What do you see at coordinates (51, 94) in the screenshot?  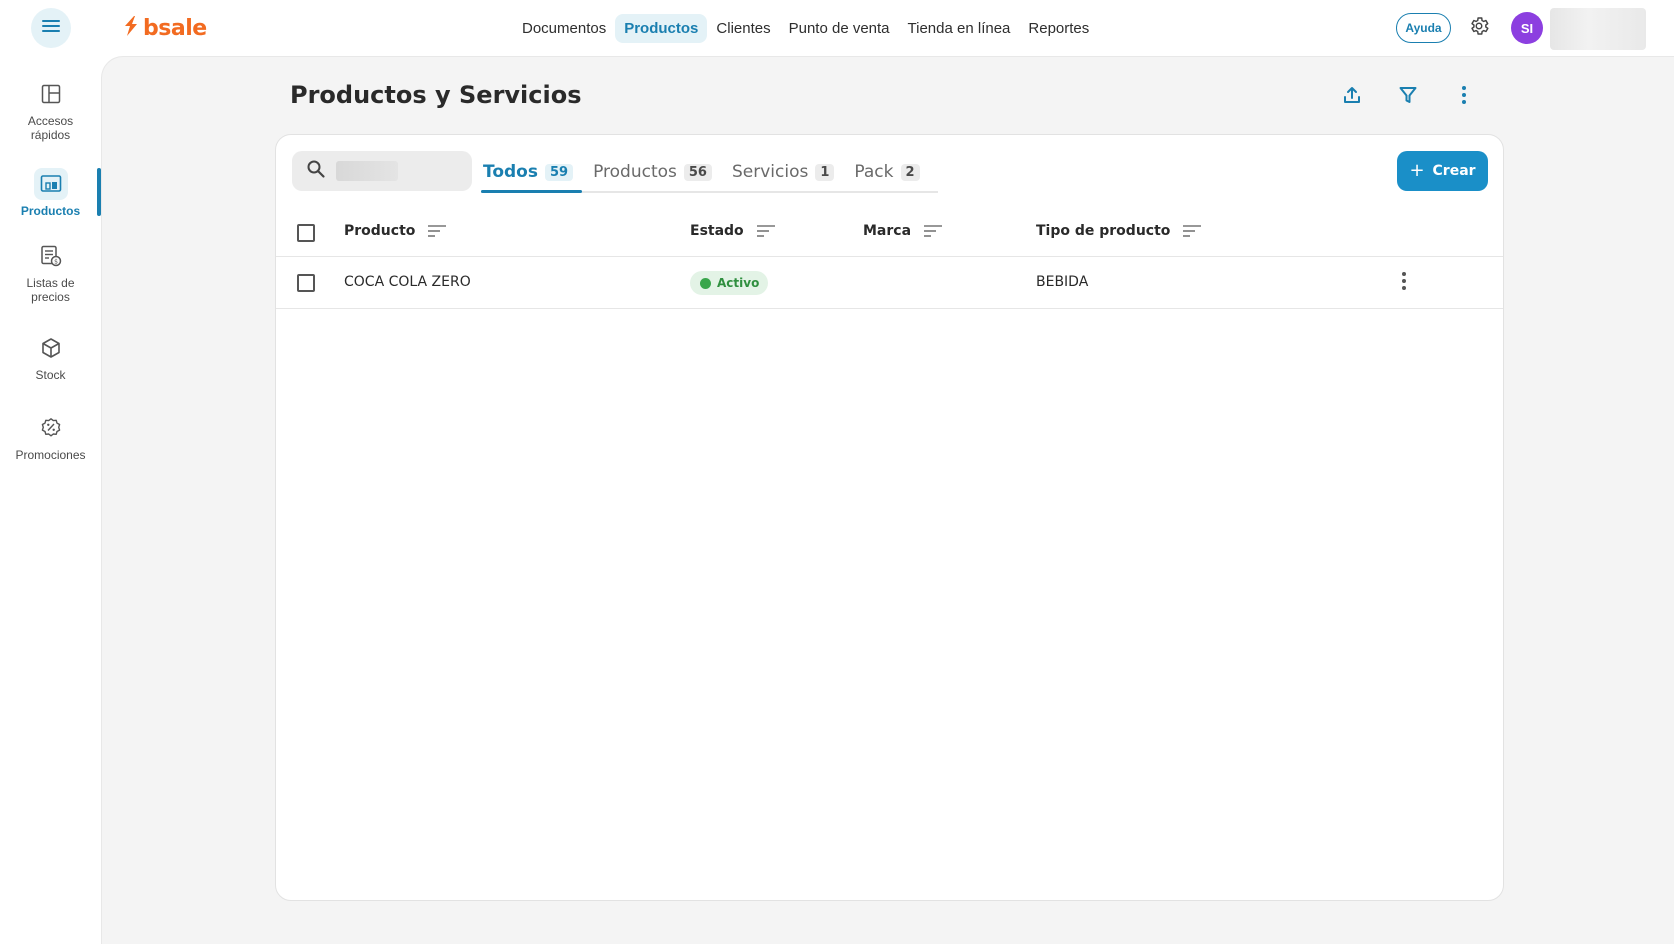 I see `layout-icon` at bounding box center [51, 94].